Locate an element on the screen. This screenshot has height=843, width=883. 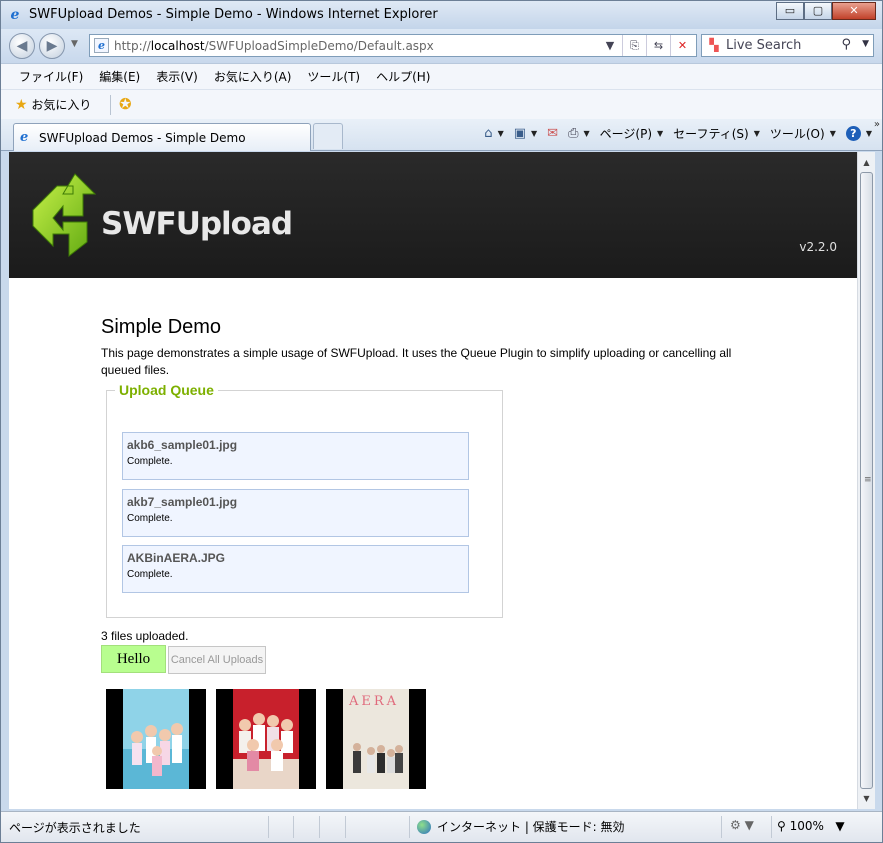
maximize-button: ▢ is located at coordinates (818, 11).